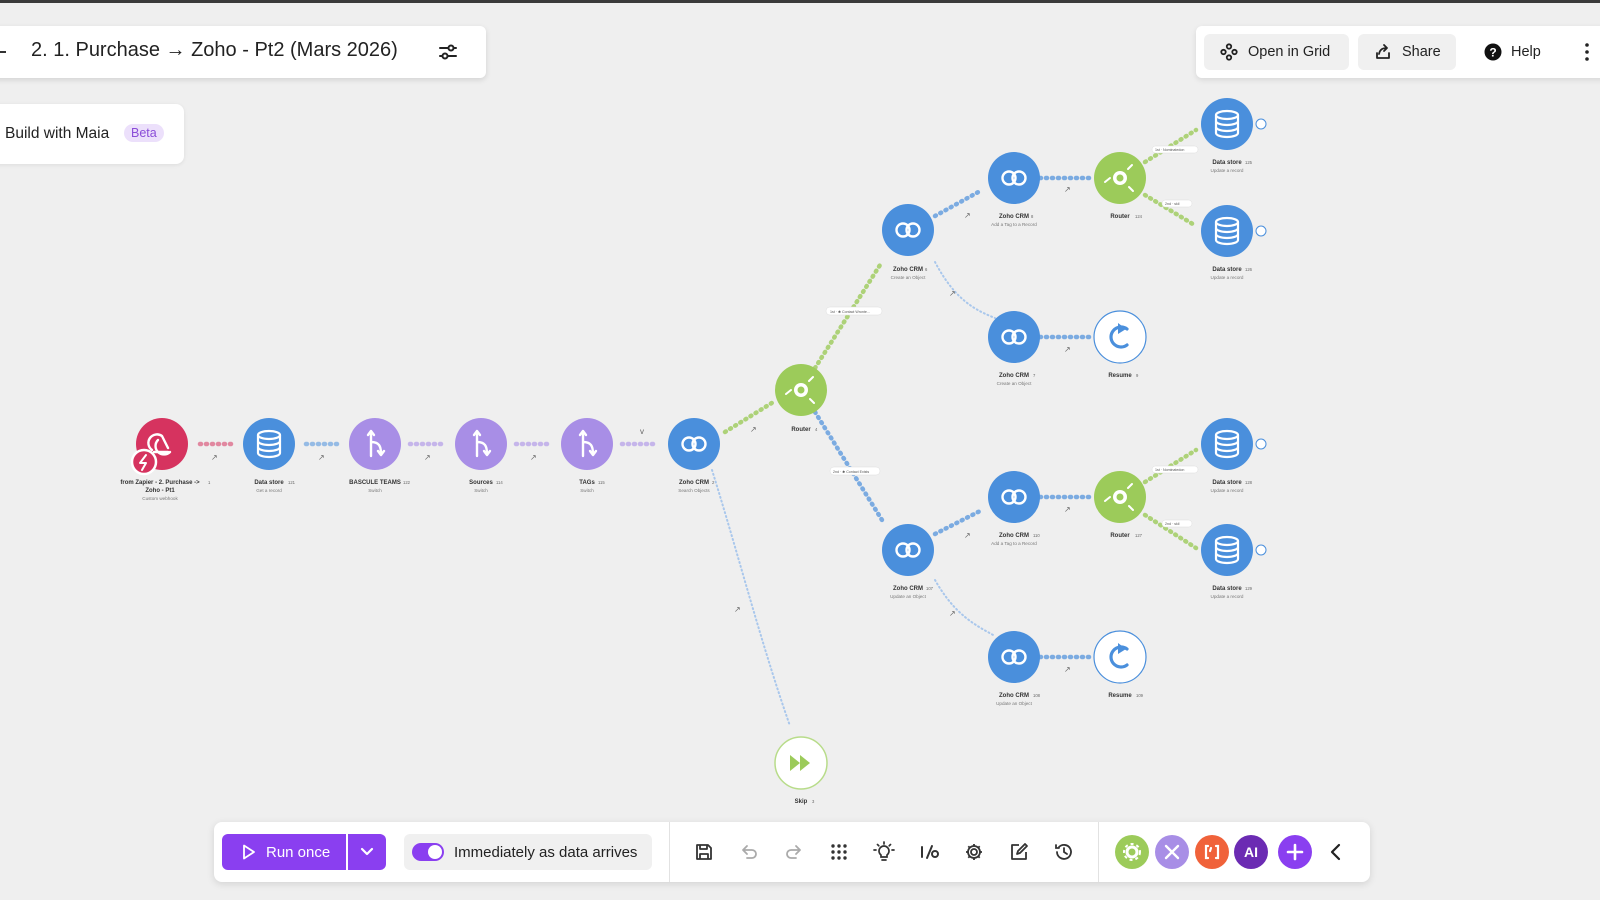 Image resolution: width=1600 pixels, height=900 pixels. Describe the element at coordinates (1014, 668) in the screenshot. I see `module-zoho-update-bottom2: Zoho CRM 108 Update an Object` at that location.